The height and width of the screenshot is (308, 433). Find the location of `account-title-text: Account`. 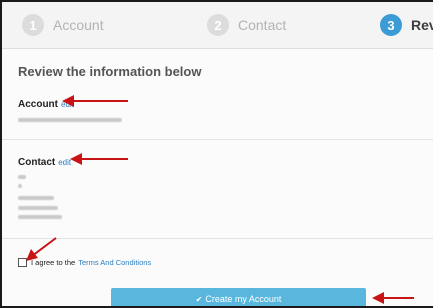

account-title-text: Account is located at coordinates (38, 104).